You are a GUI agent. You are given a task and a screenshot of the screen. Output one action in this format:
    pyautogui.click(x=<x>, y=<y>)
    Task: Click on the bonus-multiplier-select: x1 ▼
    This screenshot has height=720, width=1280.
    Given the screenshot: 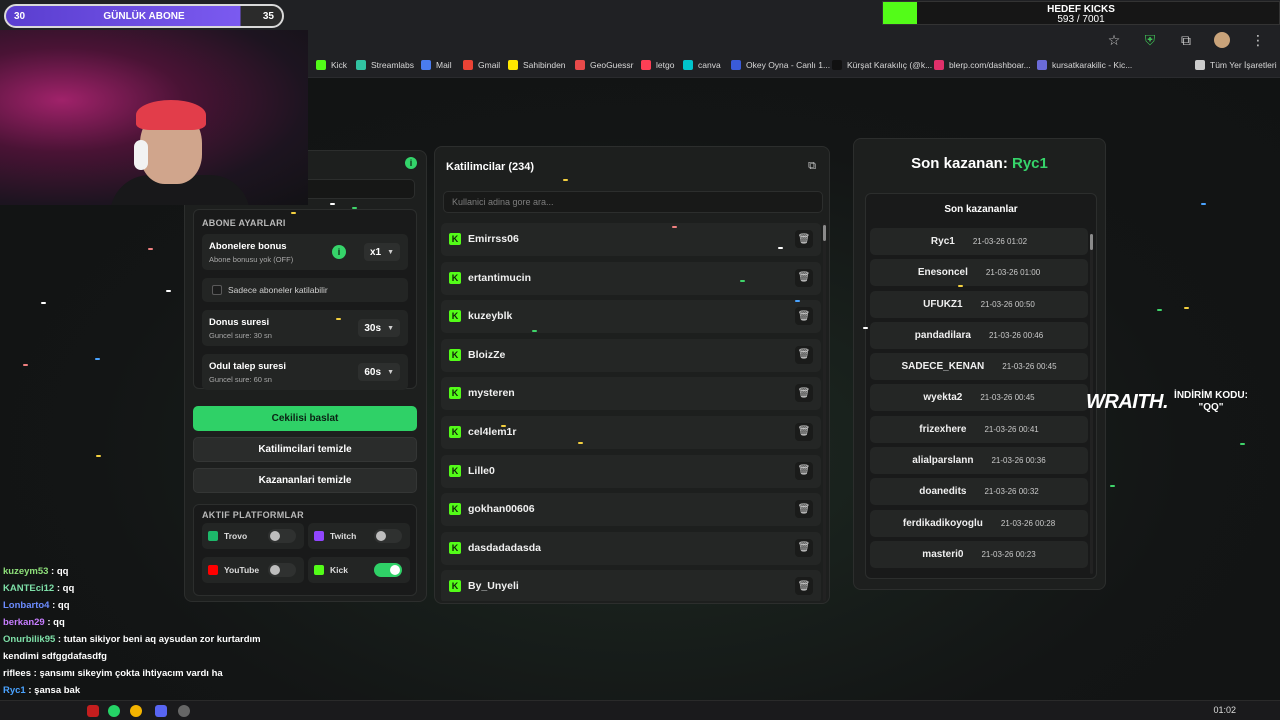 What is the action you would take?
    pyautogui.click(x=381, y=252)
    